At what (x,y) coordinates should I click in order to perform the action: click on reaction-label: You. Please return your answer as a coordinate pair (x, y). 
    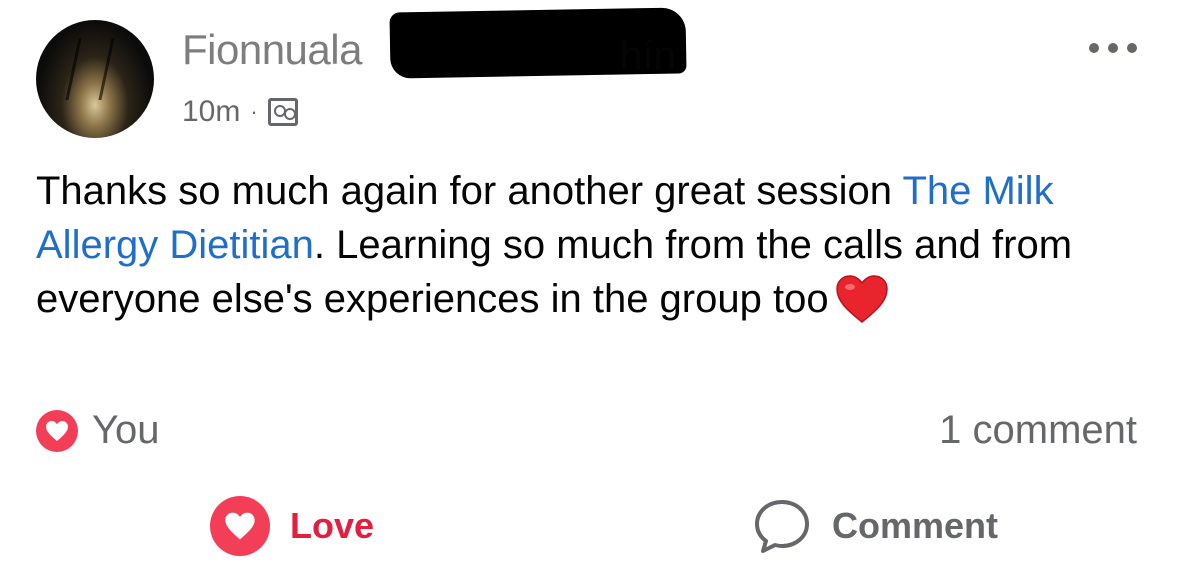
    Looking at the image, I should click on (126, 430).